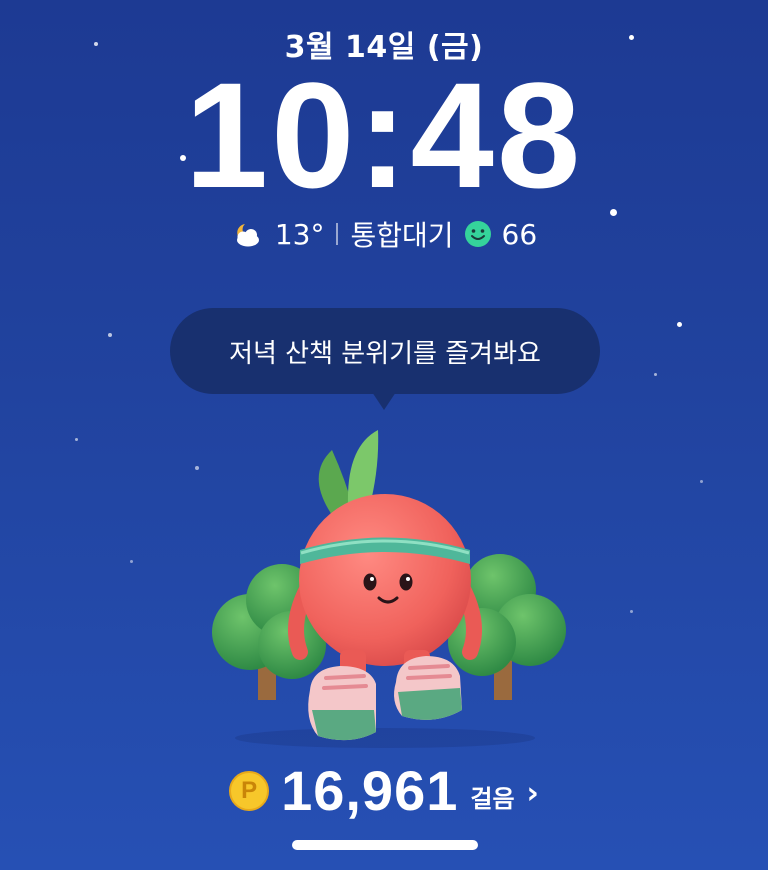  I want to click on speech-text: 저녁 산책 분위기를 즐겨봐요, so click(385, 353).